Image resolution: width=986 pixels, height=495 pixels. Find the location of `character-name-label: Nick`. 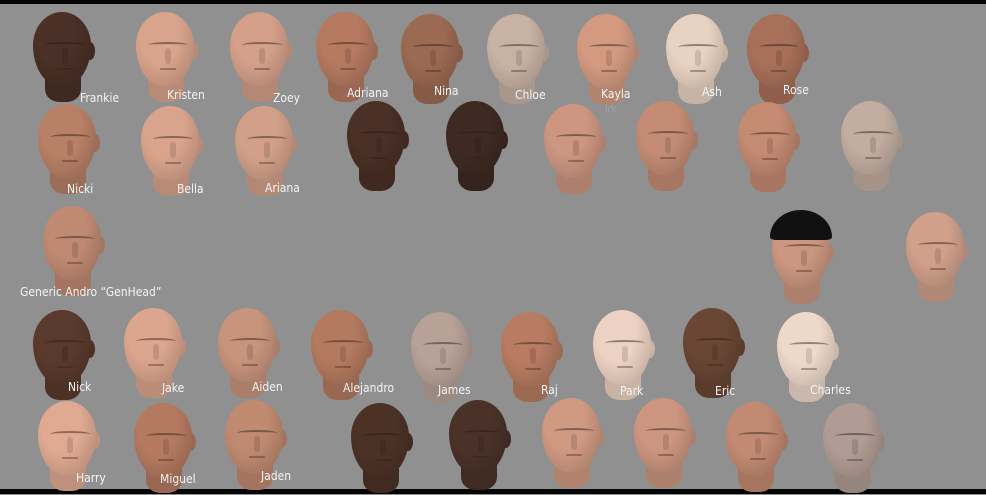

character-name-label: Nick is located at coordinates (80, 387).